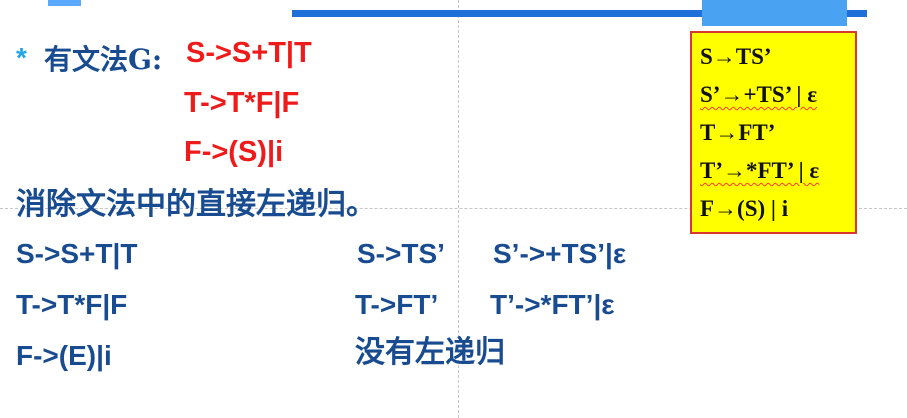  What do you see at coordinates (774, 13) in the screenshot?
I see `top-accent-highlight` at bounding box center [774, 13].